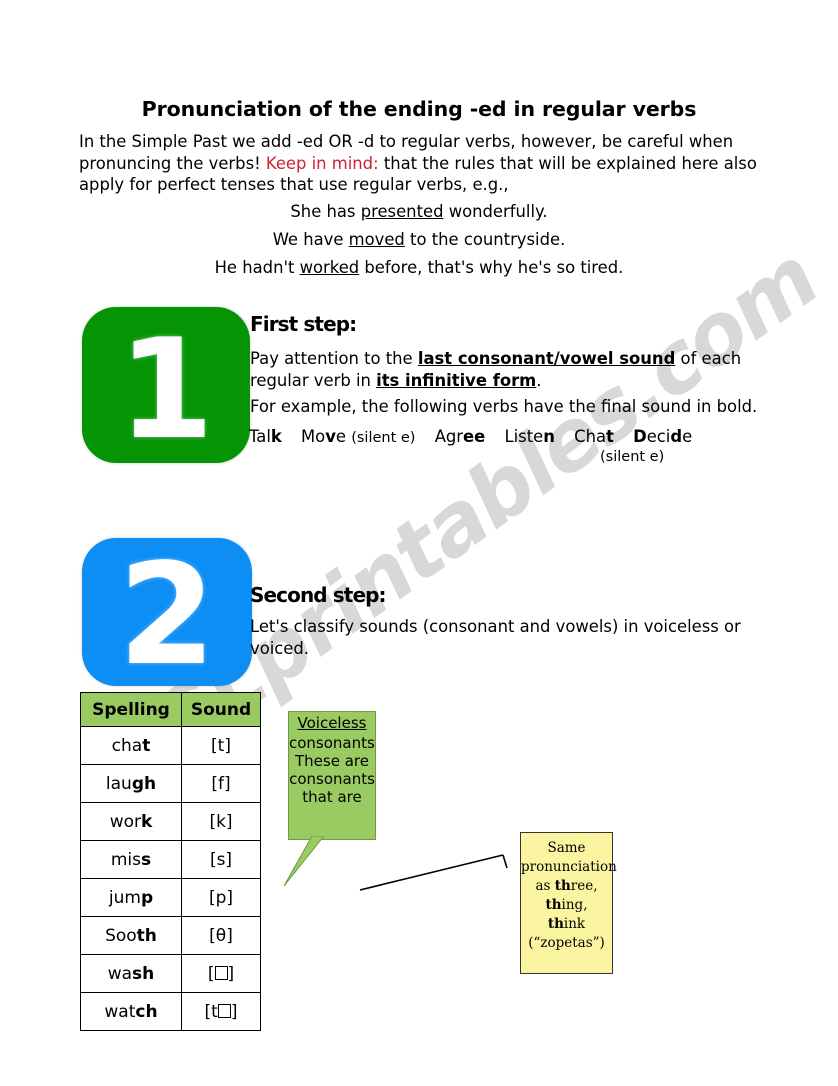 This screenshot has height=1086, width=838. I want to click on table-row: Sooth [θ], so click(170, 935).